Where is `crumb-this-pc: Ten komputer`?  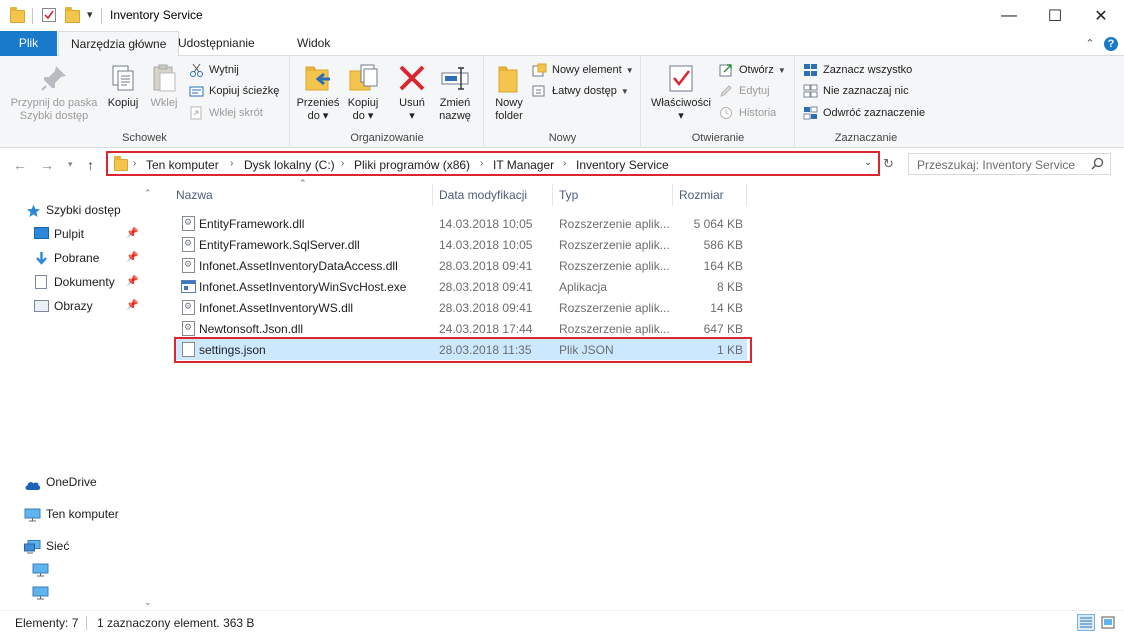
crumb-this-pc: Ten komputer is located at coordinates (182, 165).